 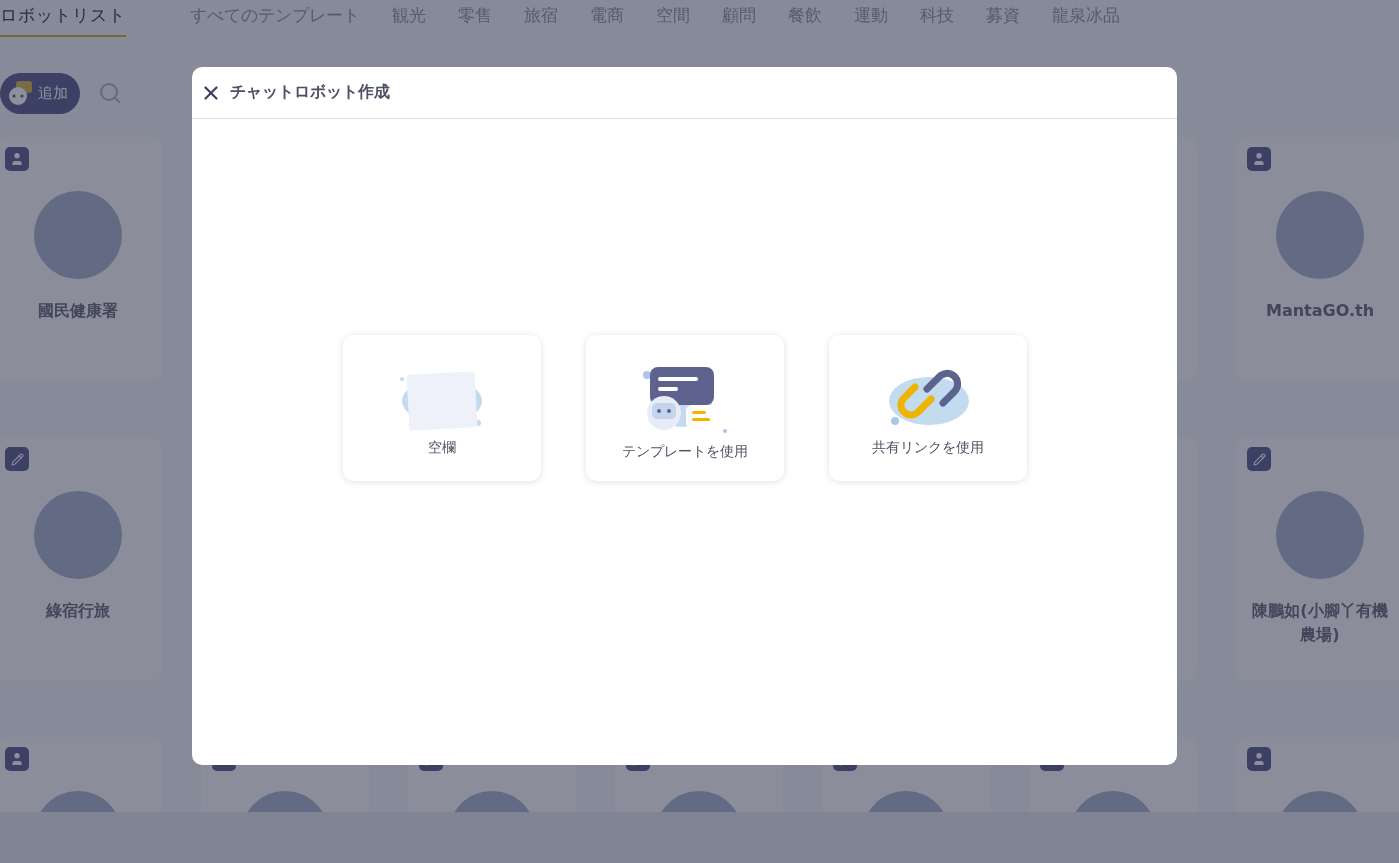 What do you see at coordinates (310, 92) in the screenshot?
I see `dialog-title: チャットロボット作成` at bounding box center [310, 92].